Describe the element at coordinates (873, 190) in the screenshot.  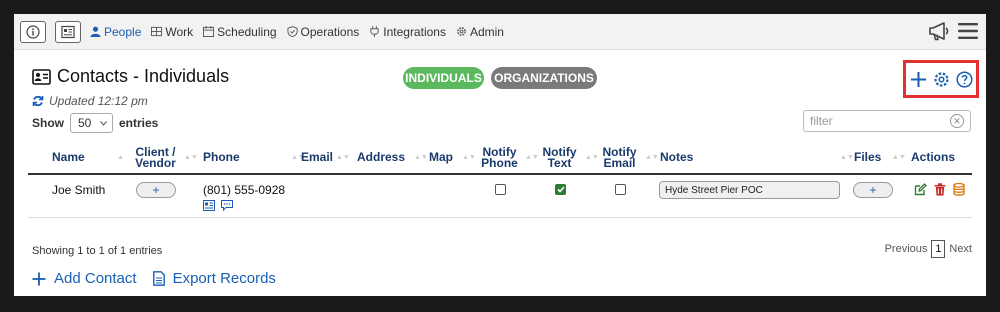
I see `files-add-button: +` at that location.